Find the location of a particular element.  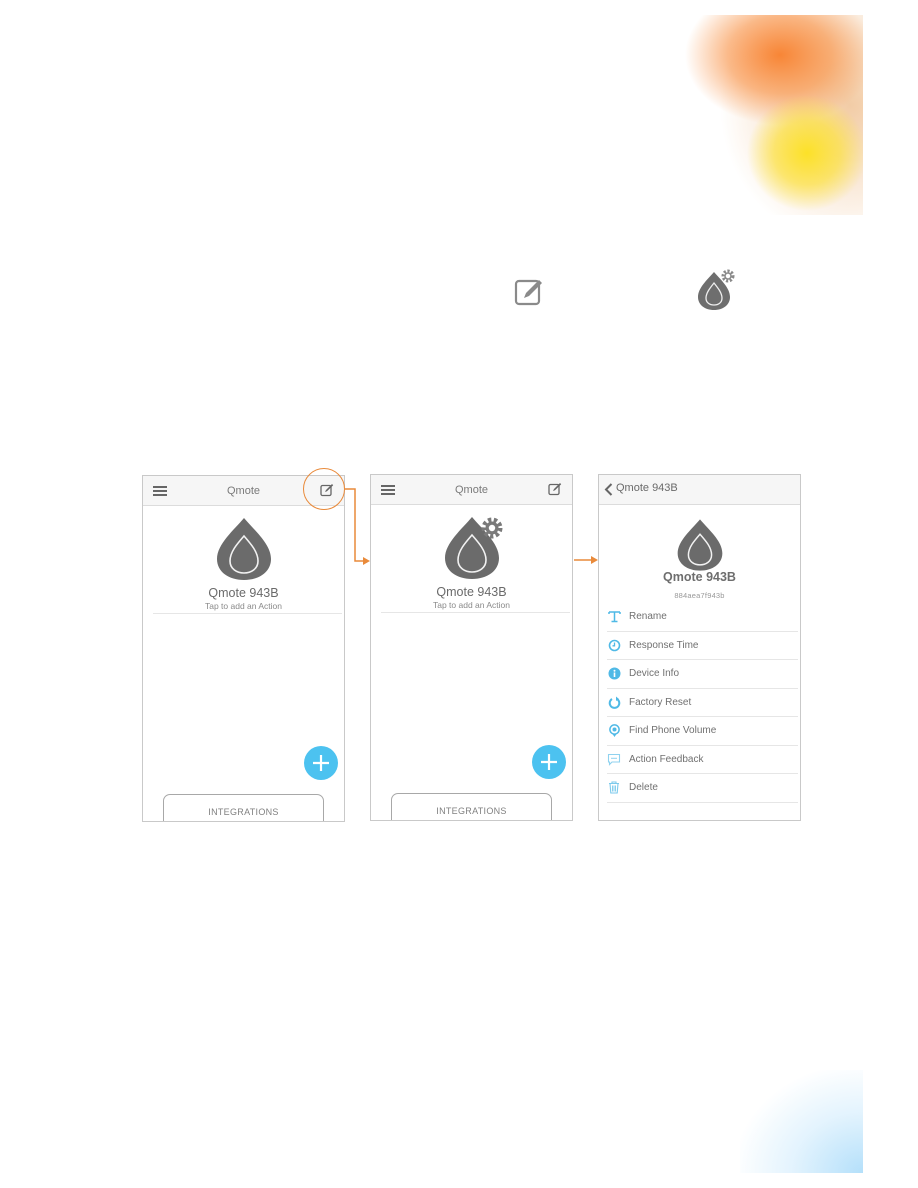

blue-decoration is located at coordinates (801, 1121).